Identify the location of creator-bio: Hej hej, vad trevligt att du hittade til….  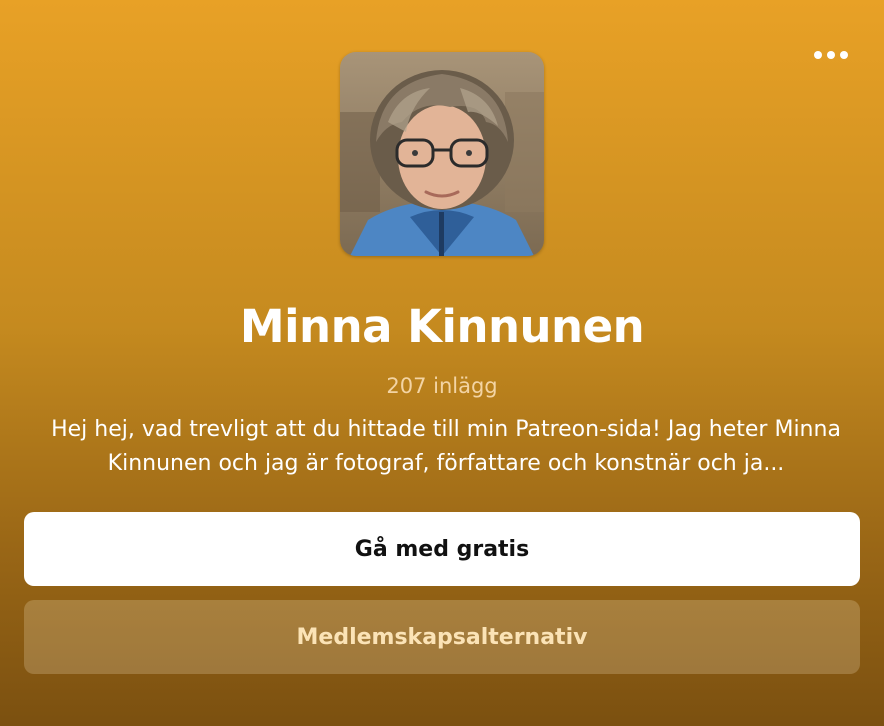
(446, 446).